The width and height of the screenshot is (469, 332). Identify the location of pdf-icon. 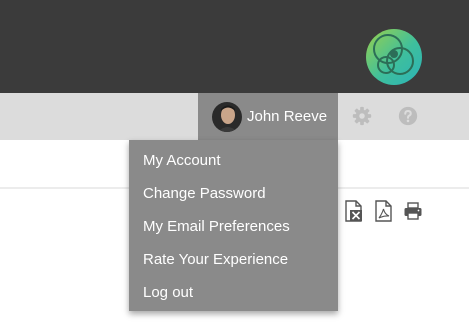
(384, 211).